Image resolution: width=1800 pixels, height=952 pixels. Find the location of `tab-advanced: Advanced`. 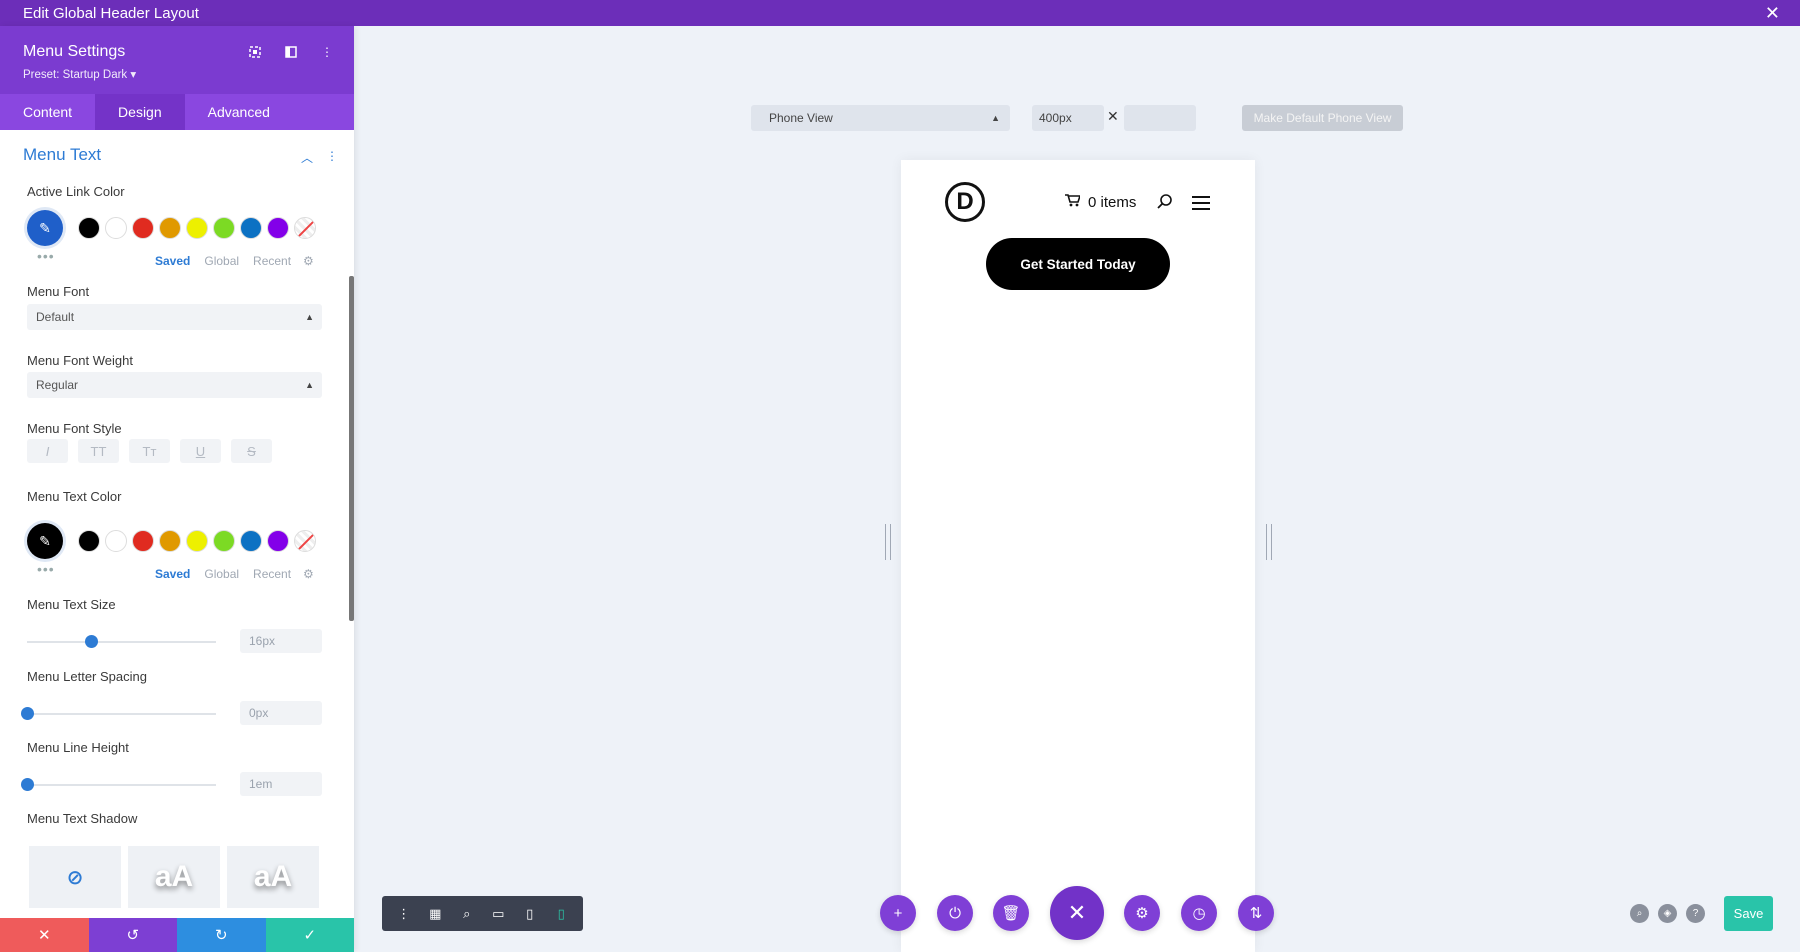

tab-advanced: Advanced is located at coordinates (239, 112).